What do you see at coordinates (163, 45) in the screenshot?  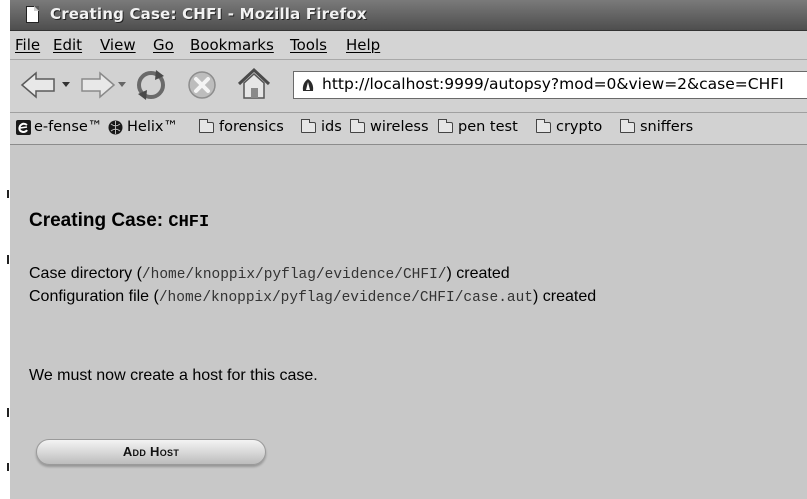 I see `menu-go: Go` at bounding box center [163, 45].